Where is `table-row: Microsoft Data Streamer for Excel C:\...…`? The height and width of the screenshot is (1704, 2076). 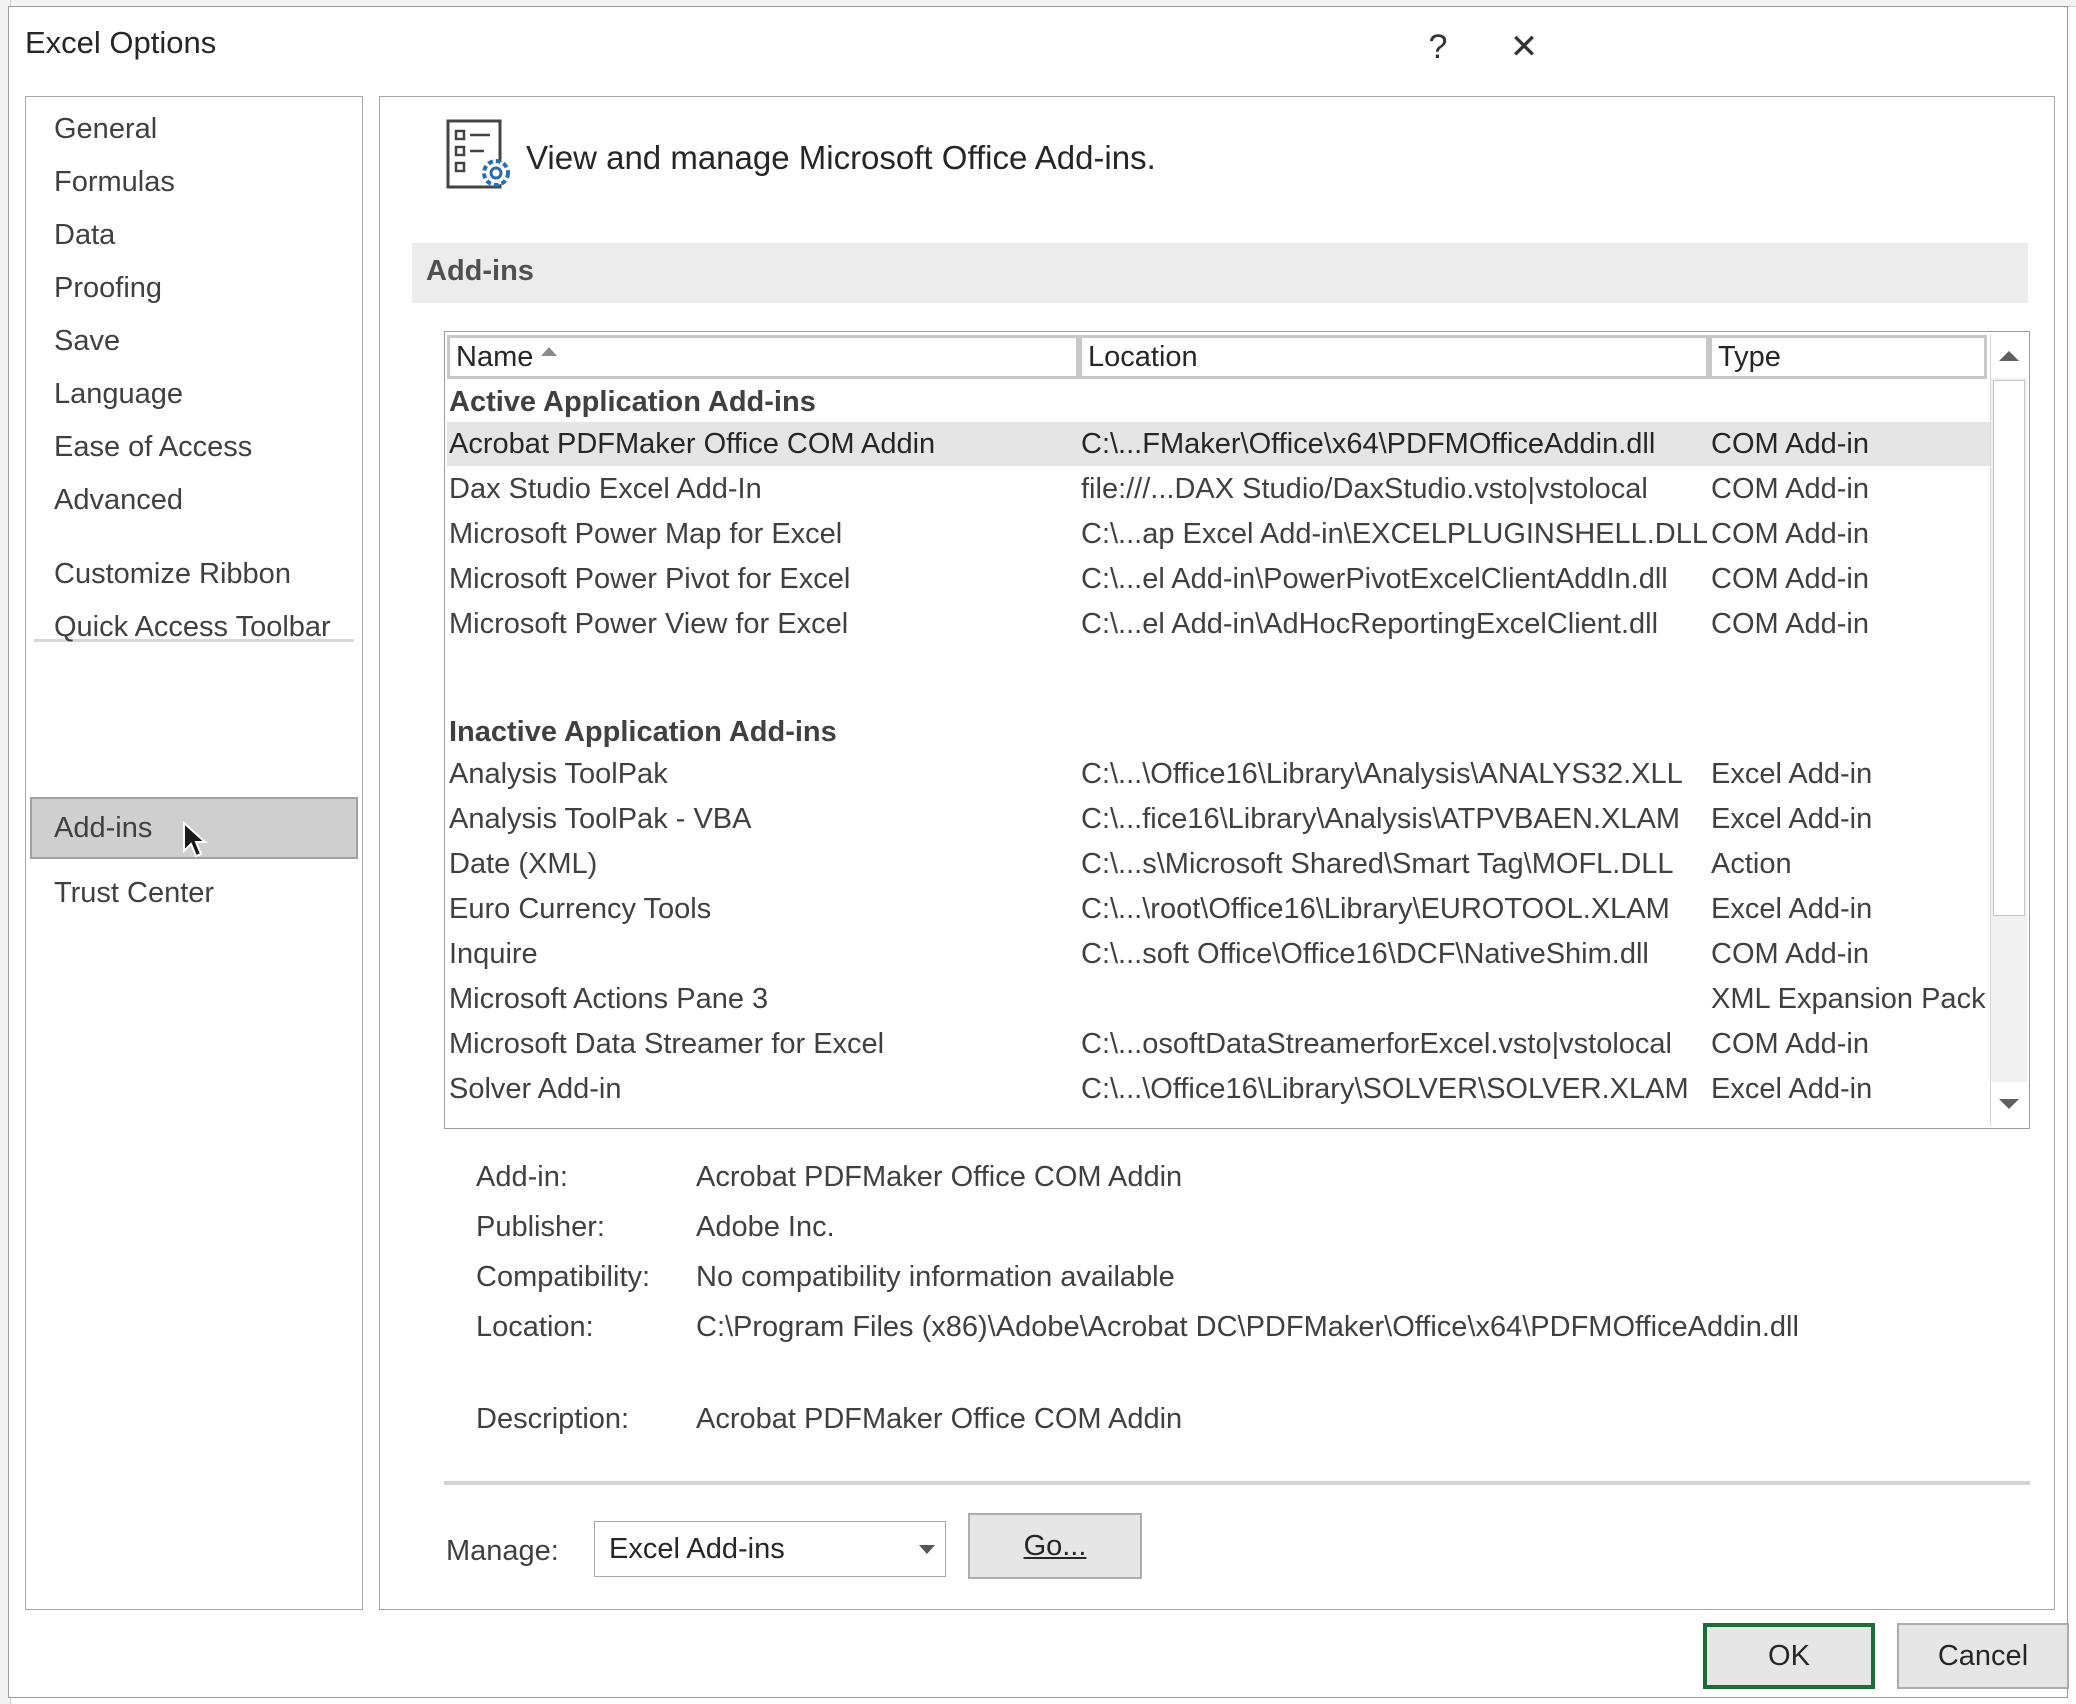
table-row: Microsoft Data Streamer for Excel C:\...… is located at coordinates (1229, 1044).